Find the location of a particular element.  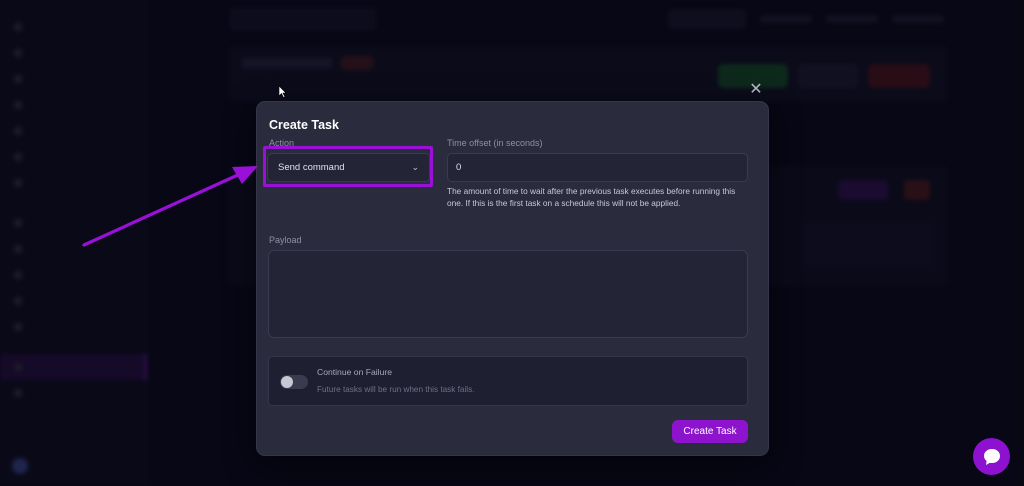

chat-button is located at coordinates (991, 456).